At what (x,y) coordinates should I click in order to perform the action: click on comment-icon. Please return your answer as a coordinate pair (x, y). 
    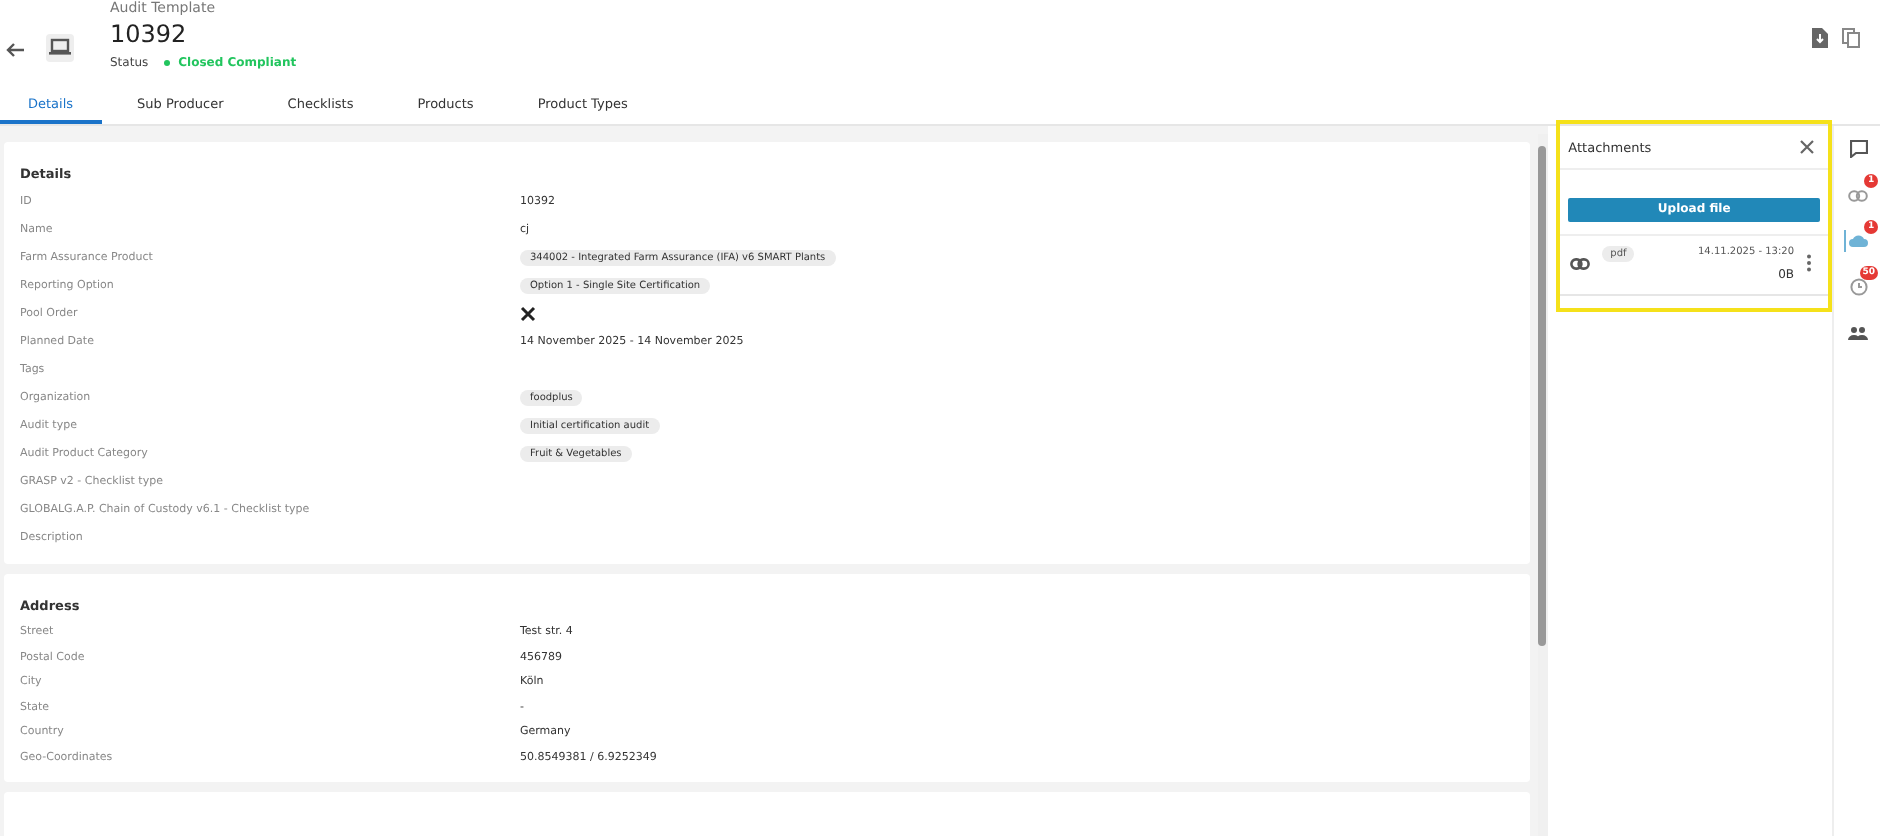
    Looking at the image, I should click on (1858, 149).